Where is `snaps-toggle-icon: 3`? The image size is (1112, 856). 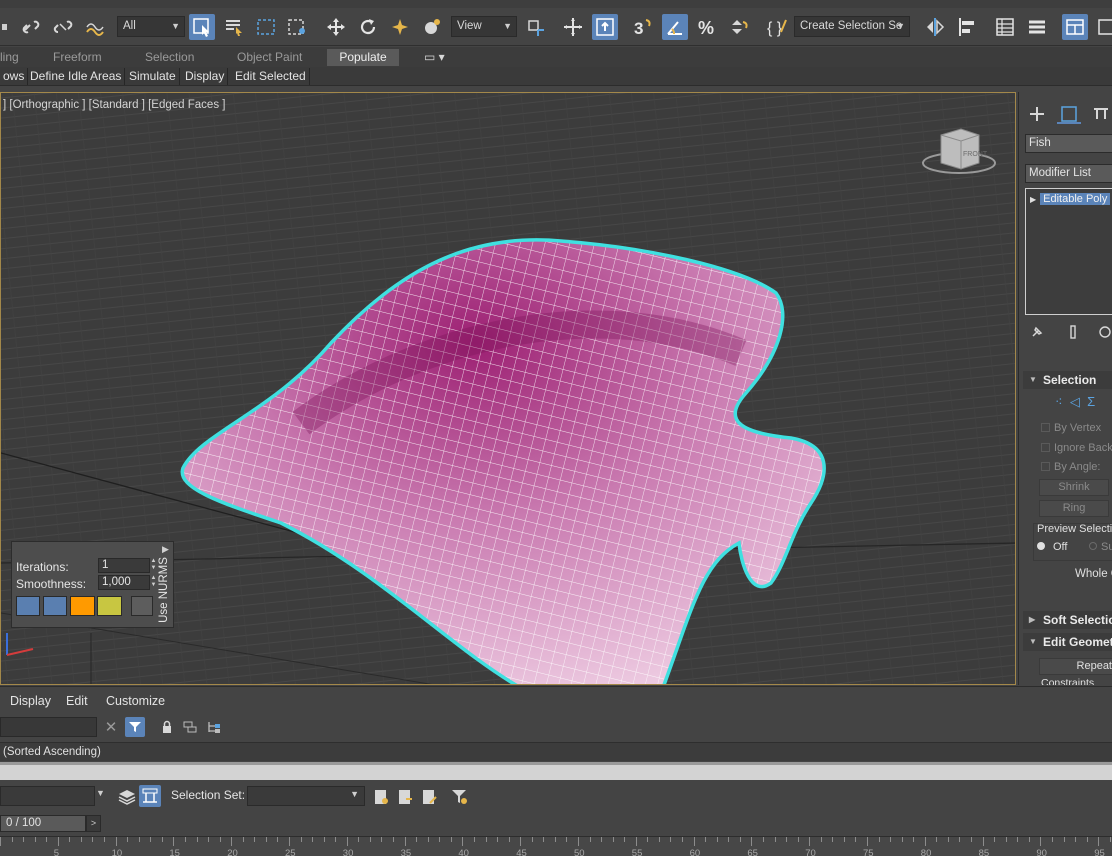 snaps-toggle-icon: 3 is located at coordinates (643, 27).